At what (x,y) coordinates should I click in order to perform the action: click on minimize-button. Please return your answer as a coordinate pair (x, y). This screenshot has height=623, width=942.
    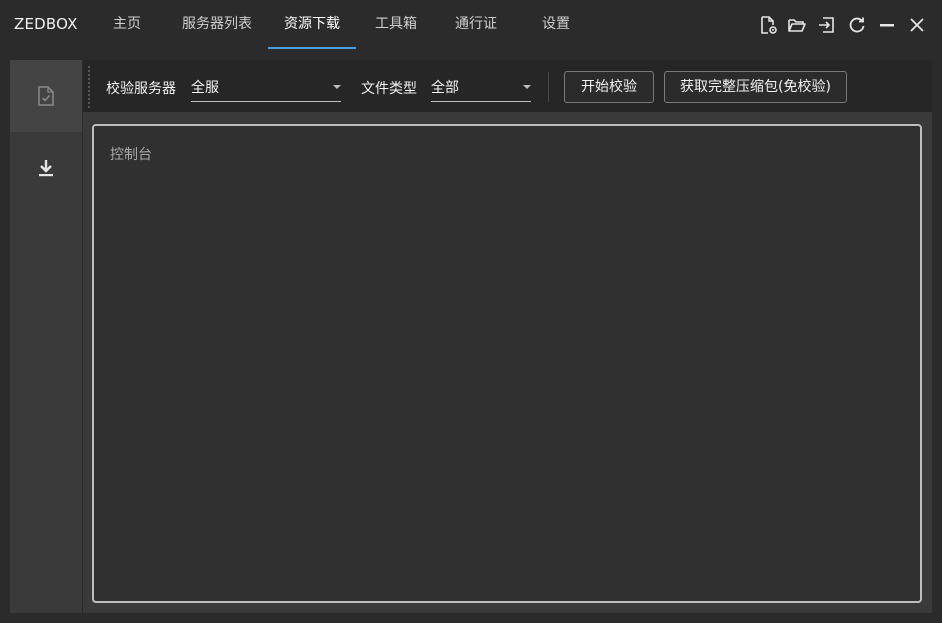
    Looking at the image, I should click on (887, 25).